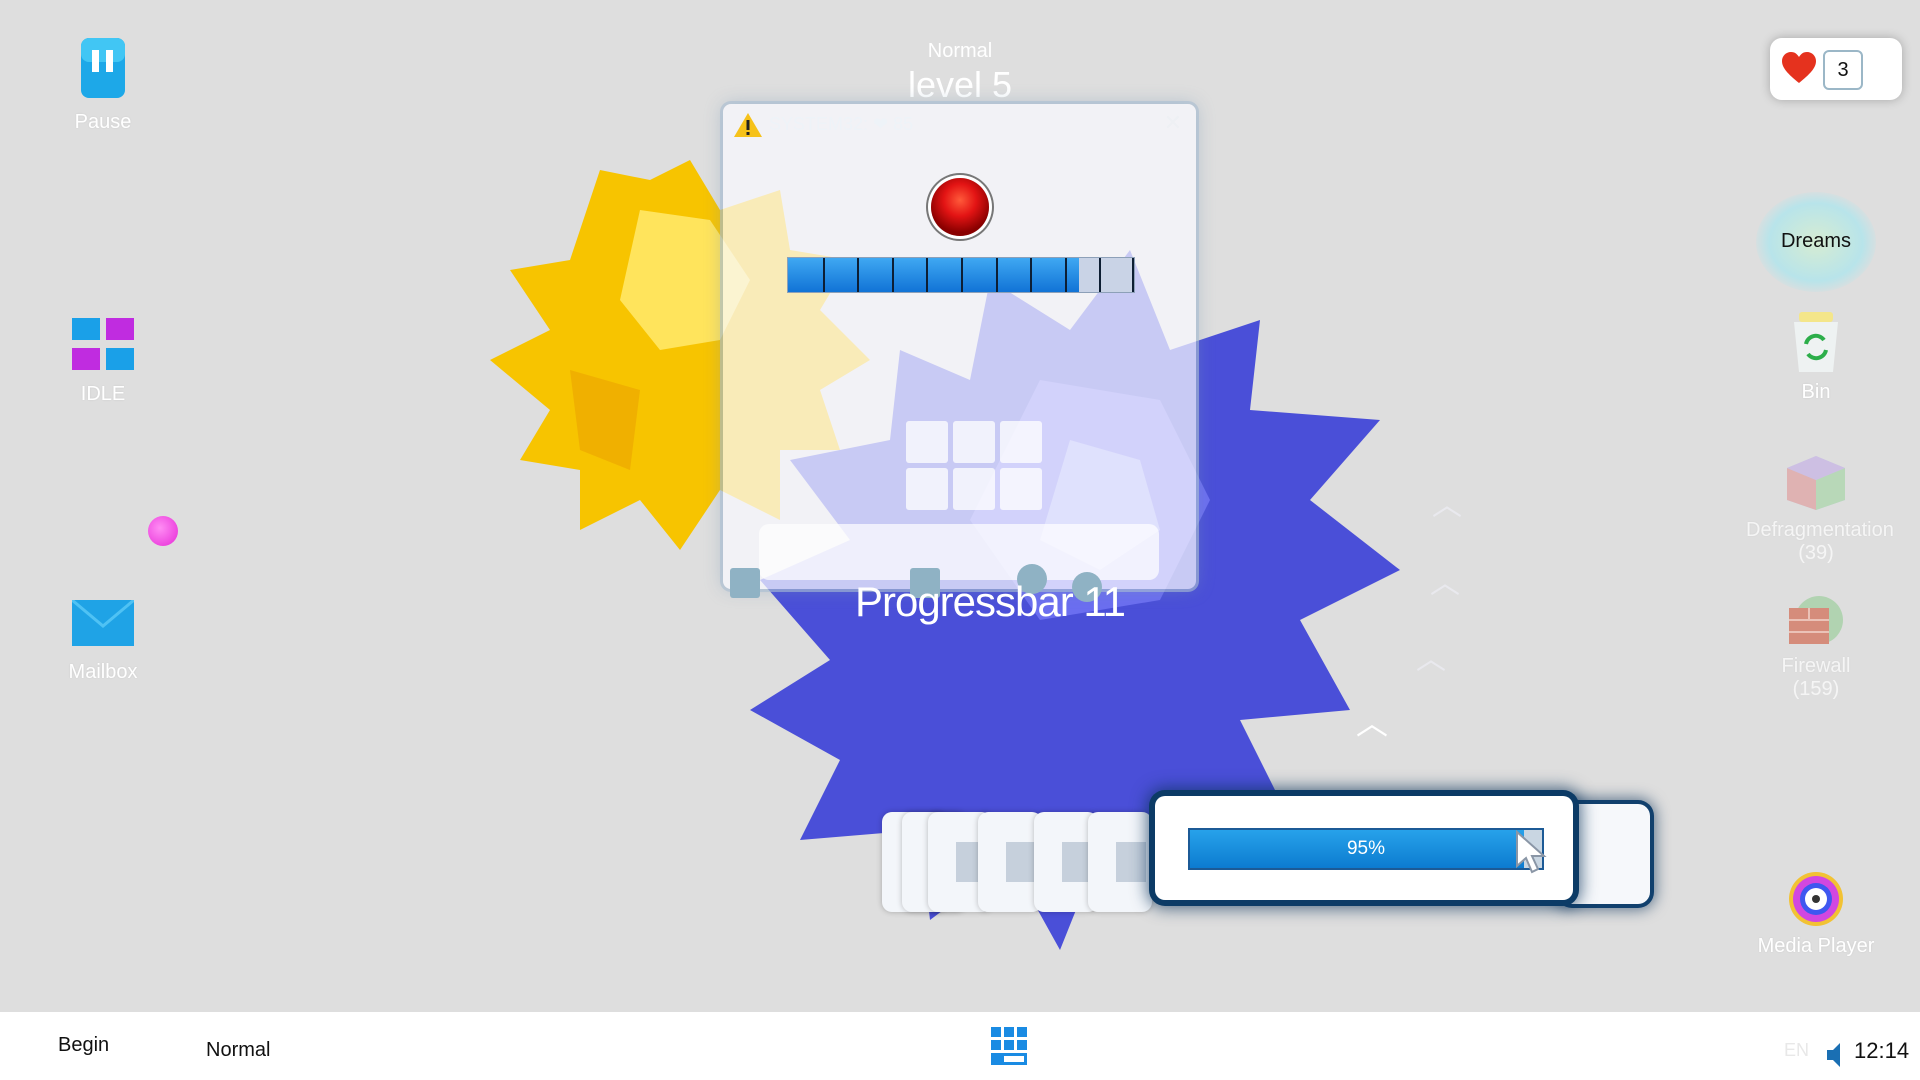 This screenshot has width=1920, height=1080. Describe the element at coordinates (1816, 392) in the screenshot. I see `bin-label: Bin` at that location.